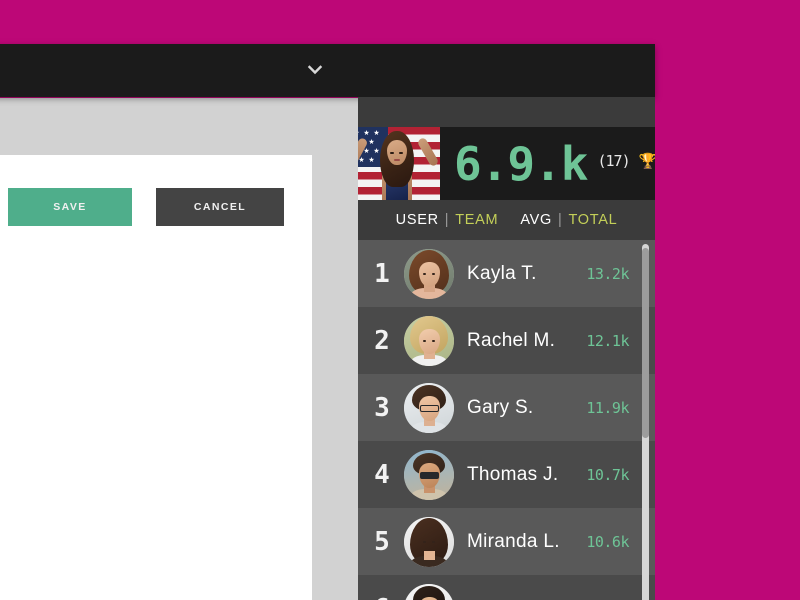 The width and height of the screenshot is (800, 600). I want to click on table-row: 4 Thomas J. 10.7k, so click(506, 474).